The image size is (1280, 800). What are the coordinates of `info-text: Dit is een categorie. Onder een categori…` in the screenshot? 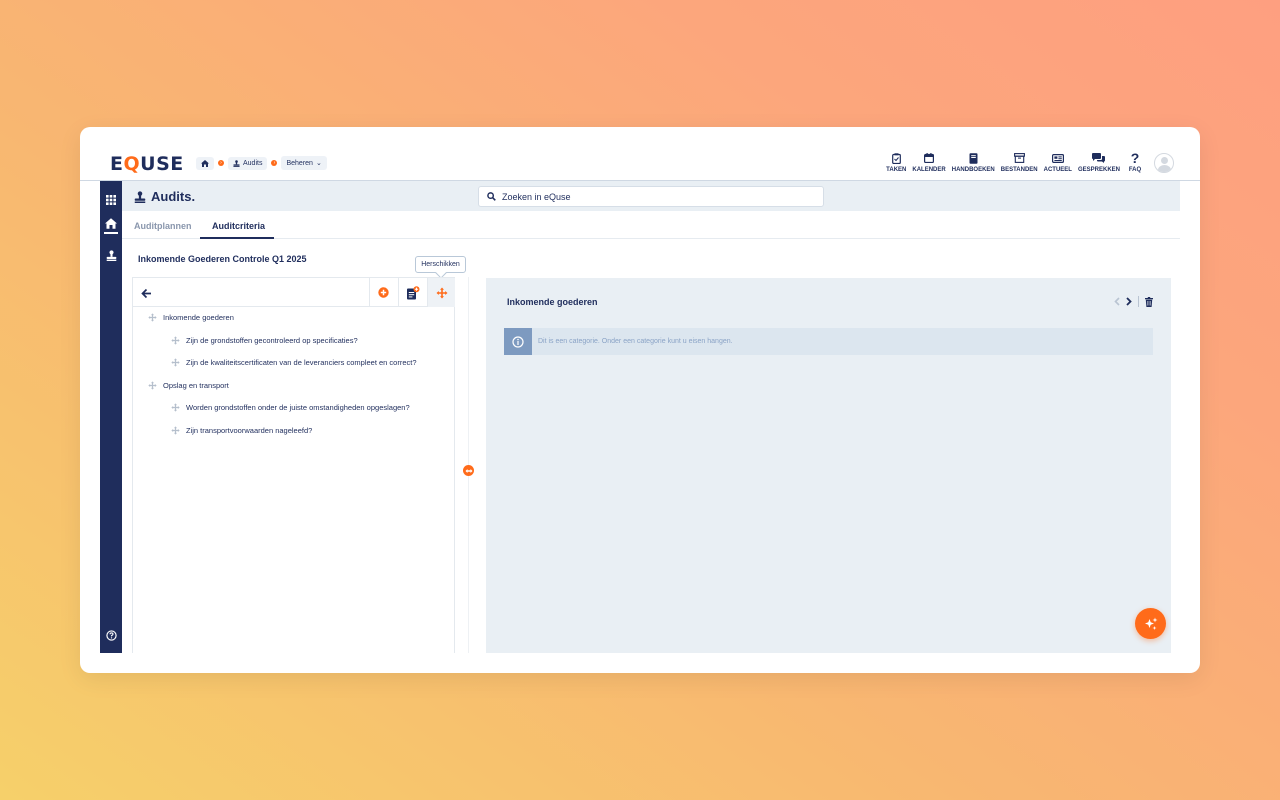 It's located at (635, 341).